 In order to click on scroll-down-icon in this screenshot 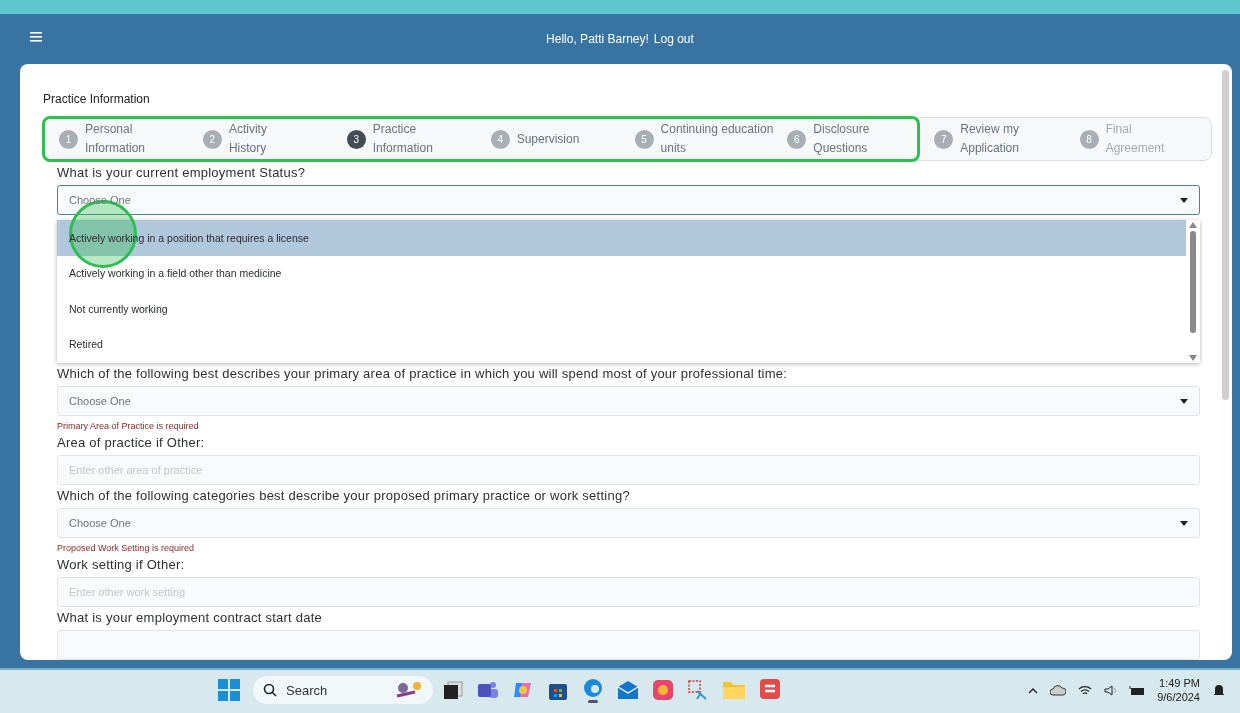, I will do `click(1193, 358)`.